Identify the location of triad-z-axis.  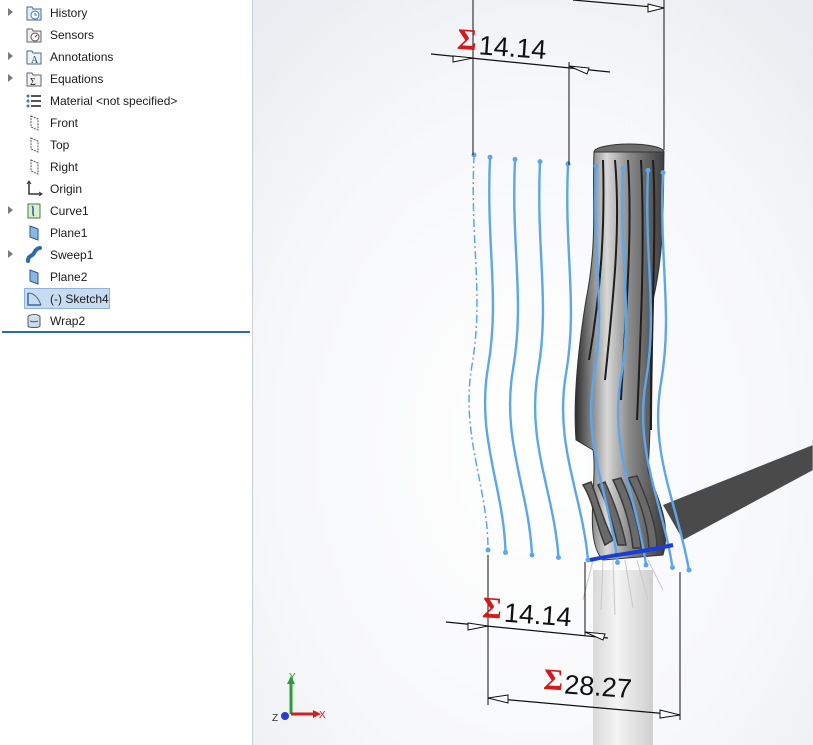
(285, 716).